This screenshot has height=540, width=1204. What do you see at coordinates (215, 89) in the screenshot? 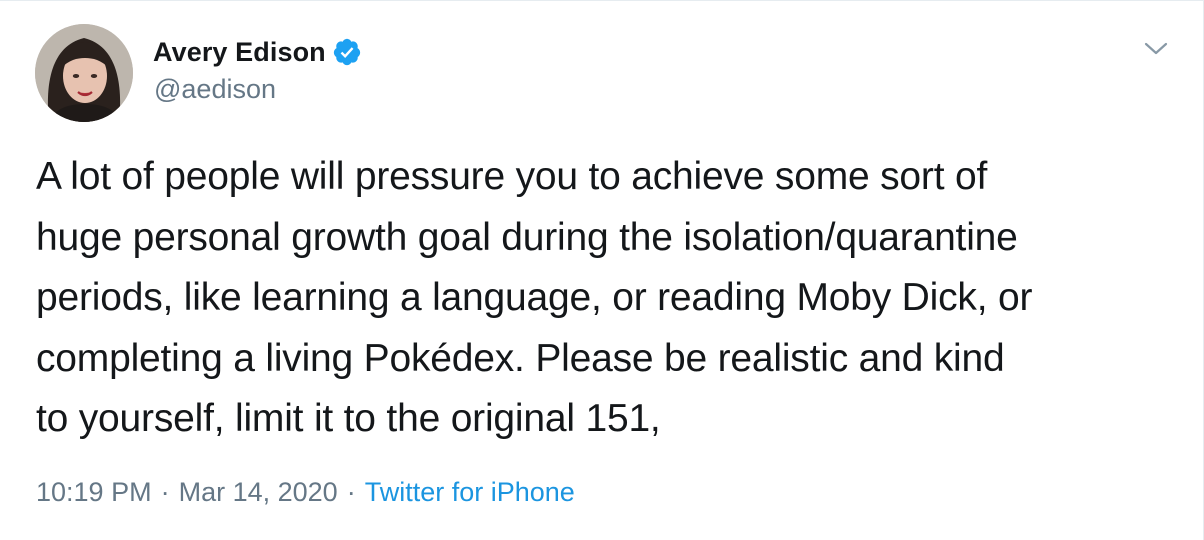
I see `author-handle: @aedison` at bounding box center [215, 89].